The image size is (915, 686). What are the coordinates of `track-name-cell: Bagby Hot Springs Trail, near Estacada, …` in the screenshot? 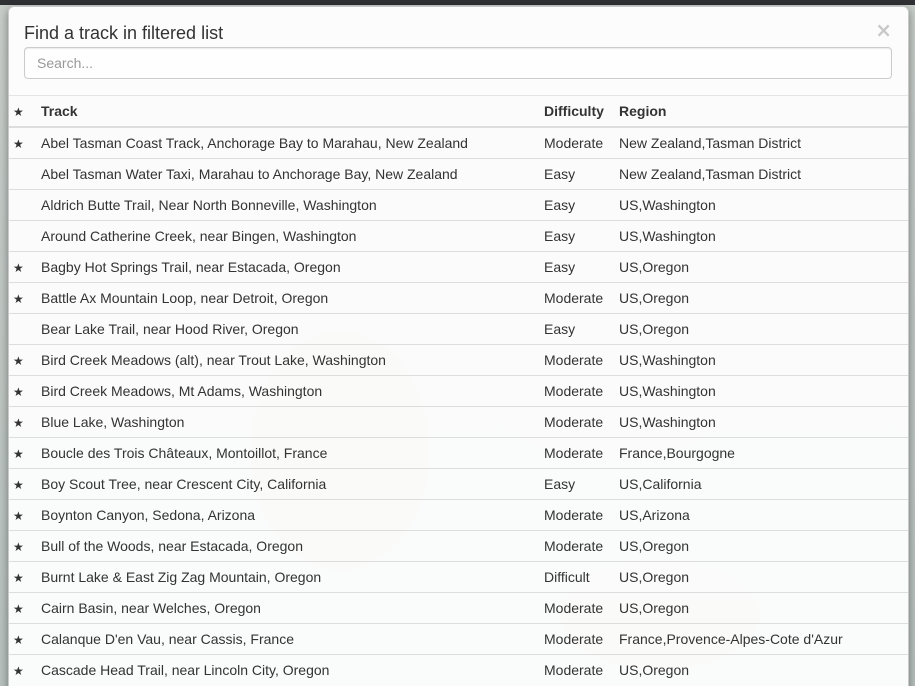 It's located at (292, 267).